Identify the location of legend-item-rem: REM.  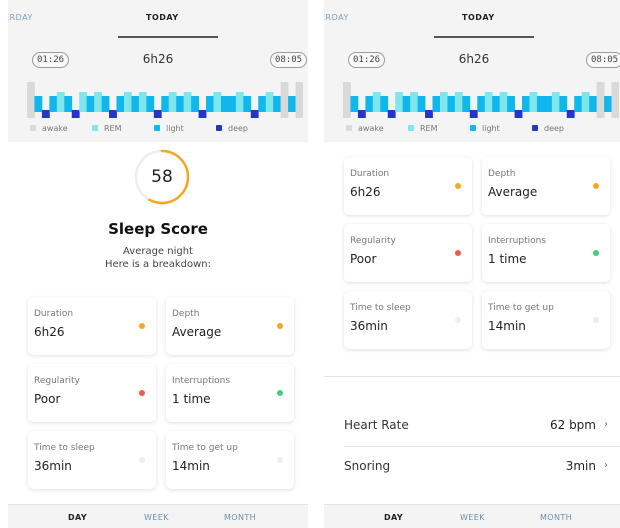
(107, 128).